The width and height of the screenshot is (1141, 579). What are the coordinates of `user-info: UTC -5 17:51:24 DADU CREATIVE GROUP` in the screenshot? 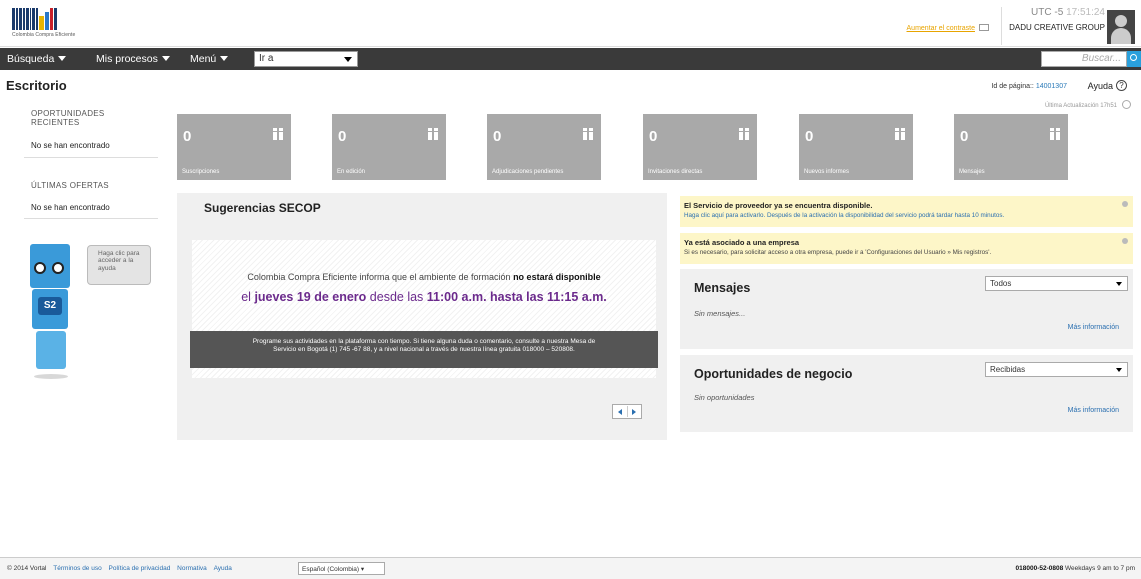 It's located at (1053, 26).